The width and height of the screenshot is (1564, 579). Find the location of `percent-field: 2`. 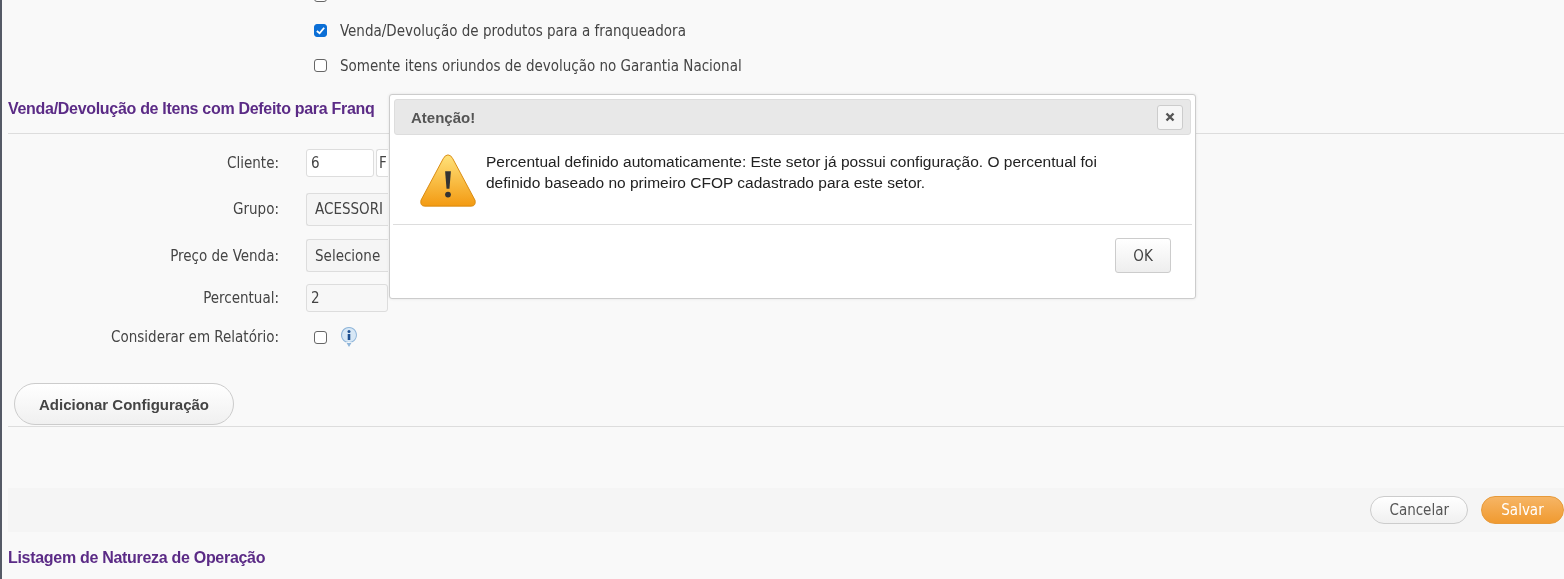

percent-field: 2 is located at coordinates (347, 297).